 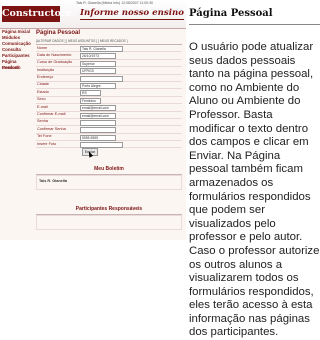 What do you see at coordinates (98, 85) in the screenshot?
I see `city-field: Porto Alegre` at bounding box center [98, 85].